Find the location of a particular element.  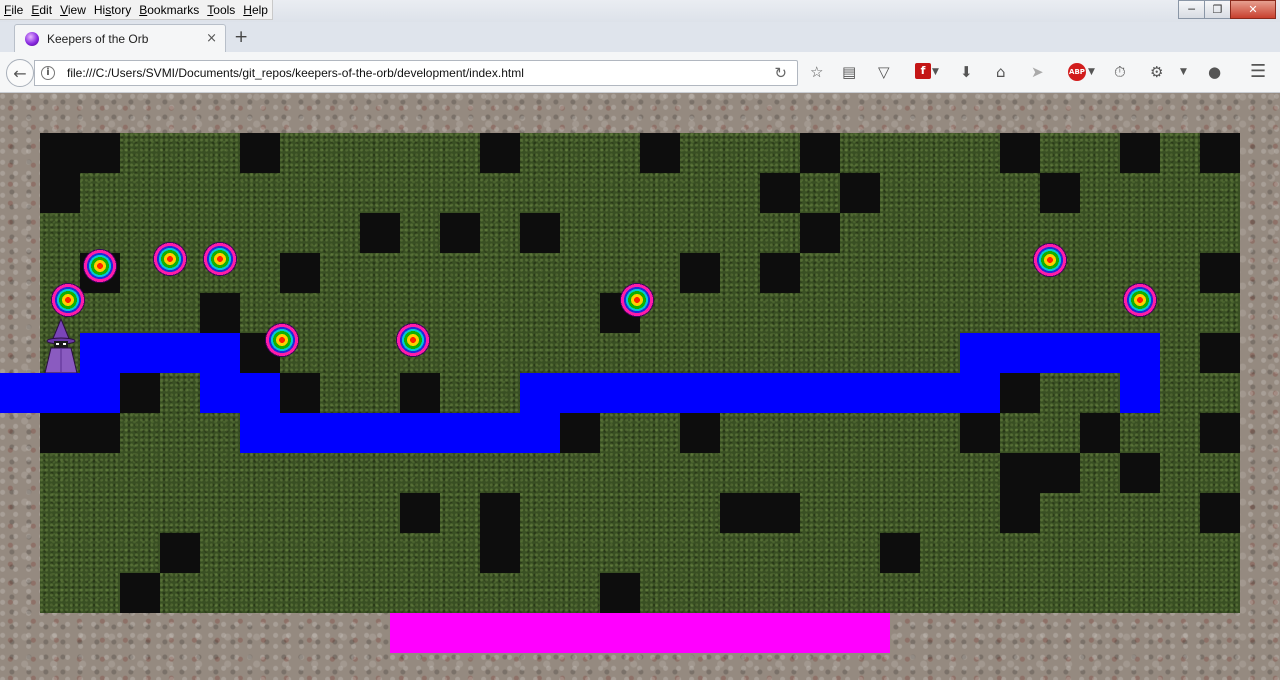

new-tab-icon: + is located at coordinates (241, 37).